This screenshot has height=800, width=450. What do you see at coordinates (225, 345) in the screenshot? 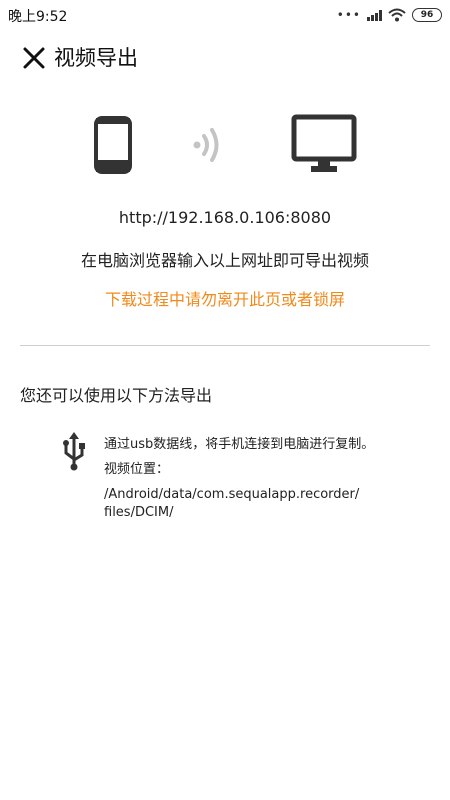
I see `divider` at bounding box center [225, 345].